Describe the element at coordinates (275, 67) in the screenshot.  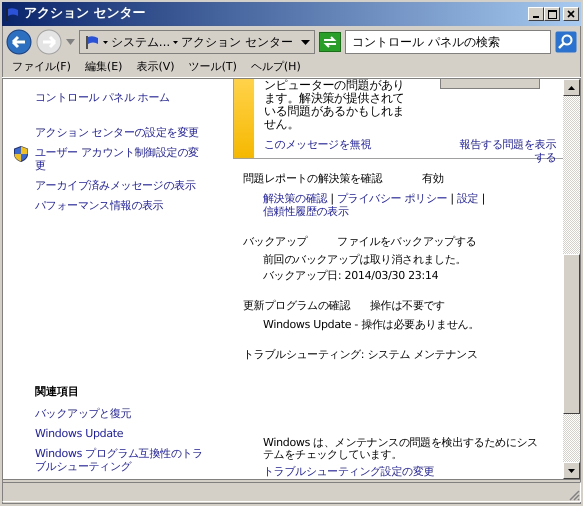
I see `menu-item: ヘルプ(H)` at that location.